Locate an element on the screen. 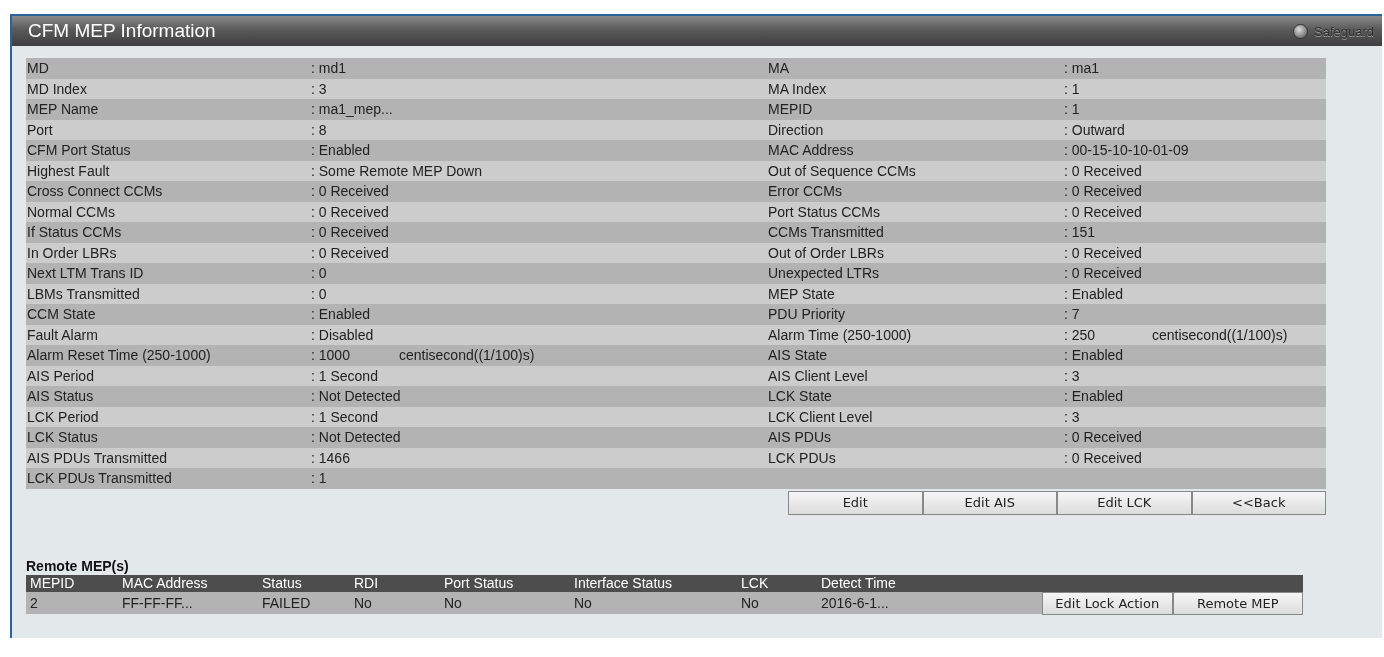 The height and width of the screenshot is (657, 1384). field-label: Alarm Reset Time (250-1000) is located at coordinates (119, 355).